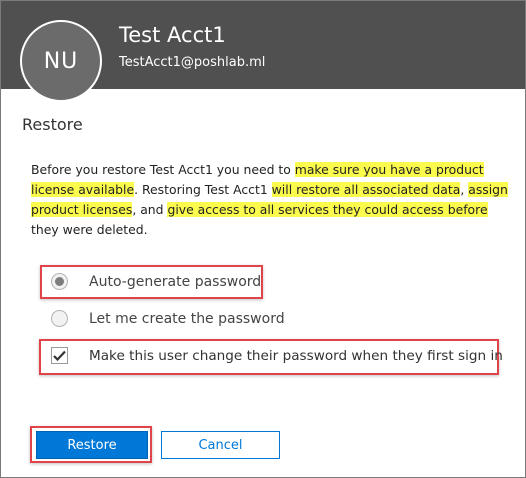  What do you see at coordinates (172, 35) in the screenshot?
I see `user-display-name: Test Acct1` at bounding box center [172, 35].